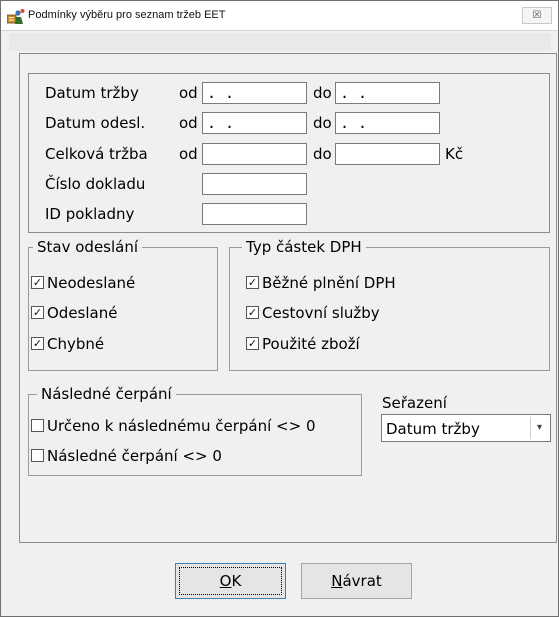 The width and height of the screenshot is (559, 617). I want to click on title-bar: Podmínky výběru pro seznam tržeb EET ☒, so click(279, 16).